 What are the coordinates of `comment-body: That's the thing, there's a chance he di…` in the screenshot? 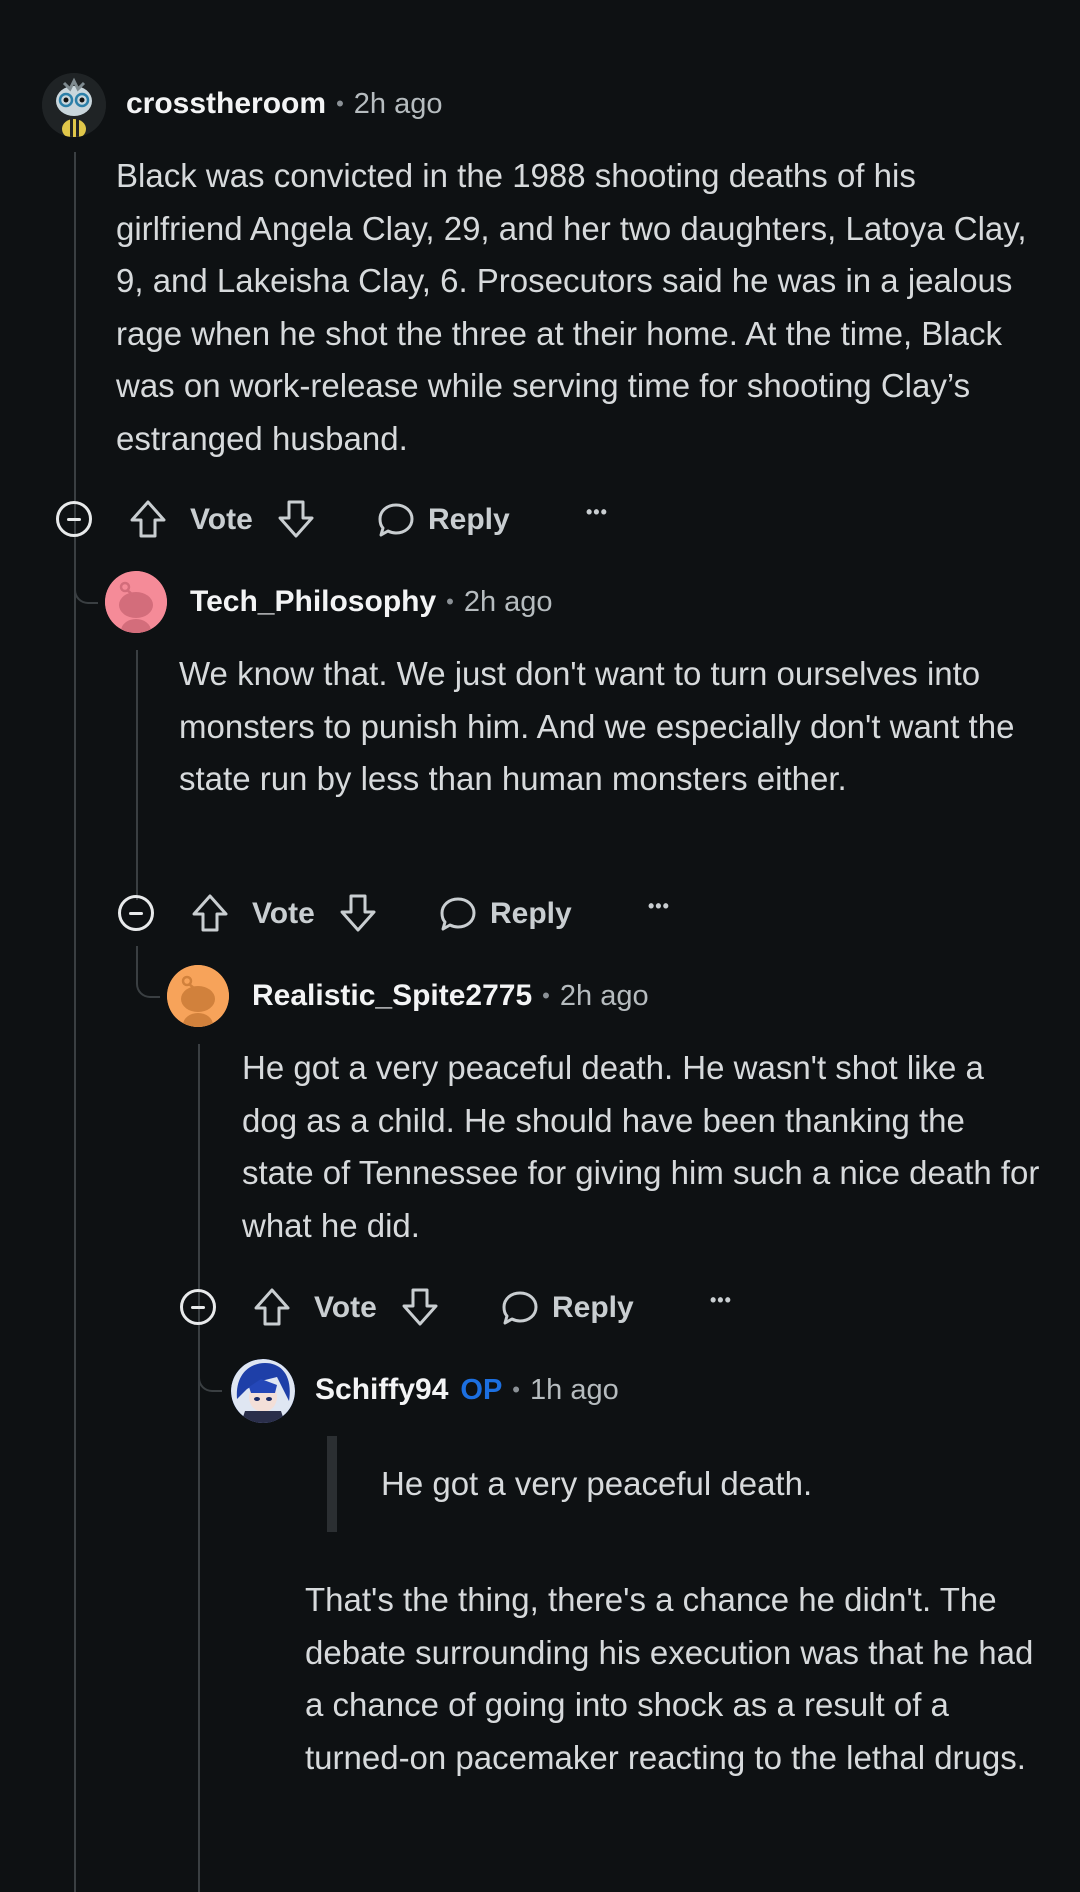 It's located at (669, 1678).